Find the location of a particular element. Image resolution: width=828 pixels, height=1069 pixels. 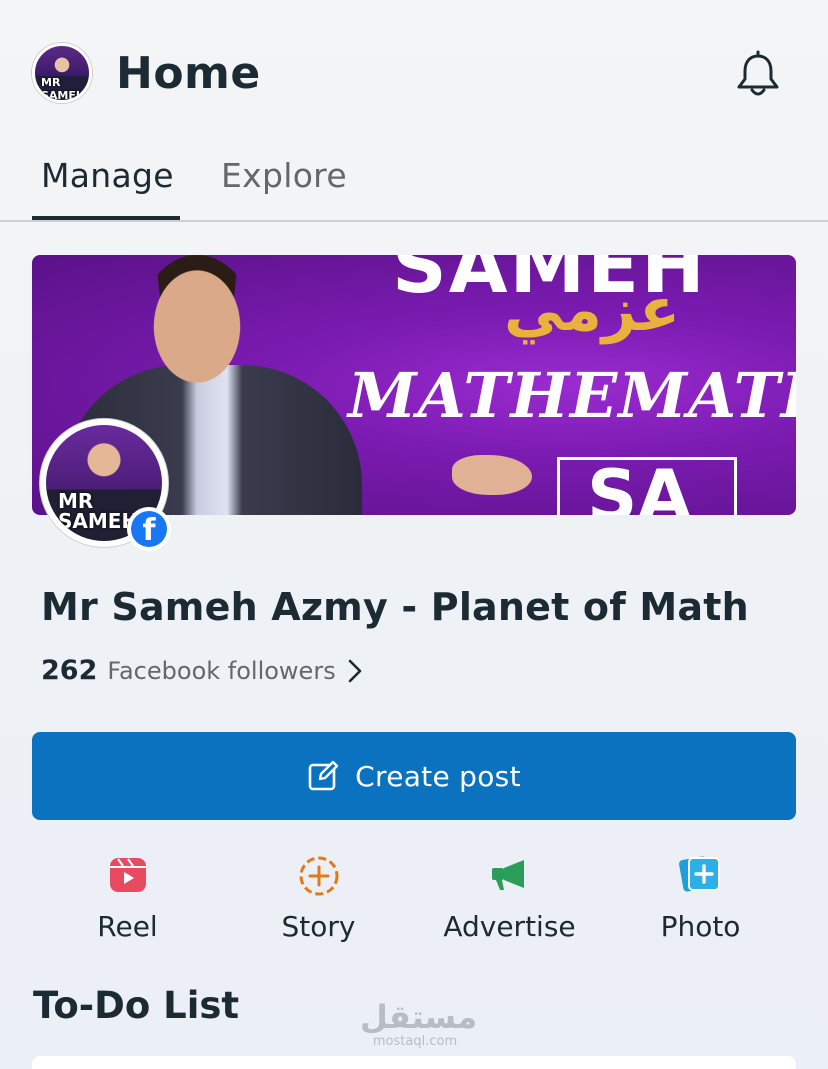

watermark-arabic: مستقل is located at coordinates (419, 1017).